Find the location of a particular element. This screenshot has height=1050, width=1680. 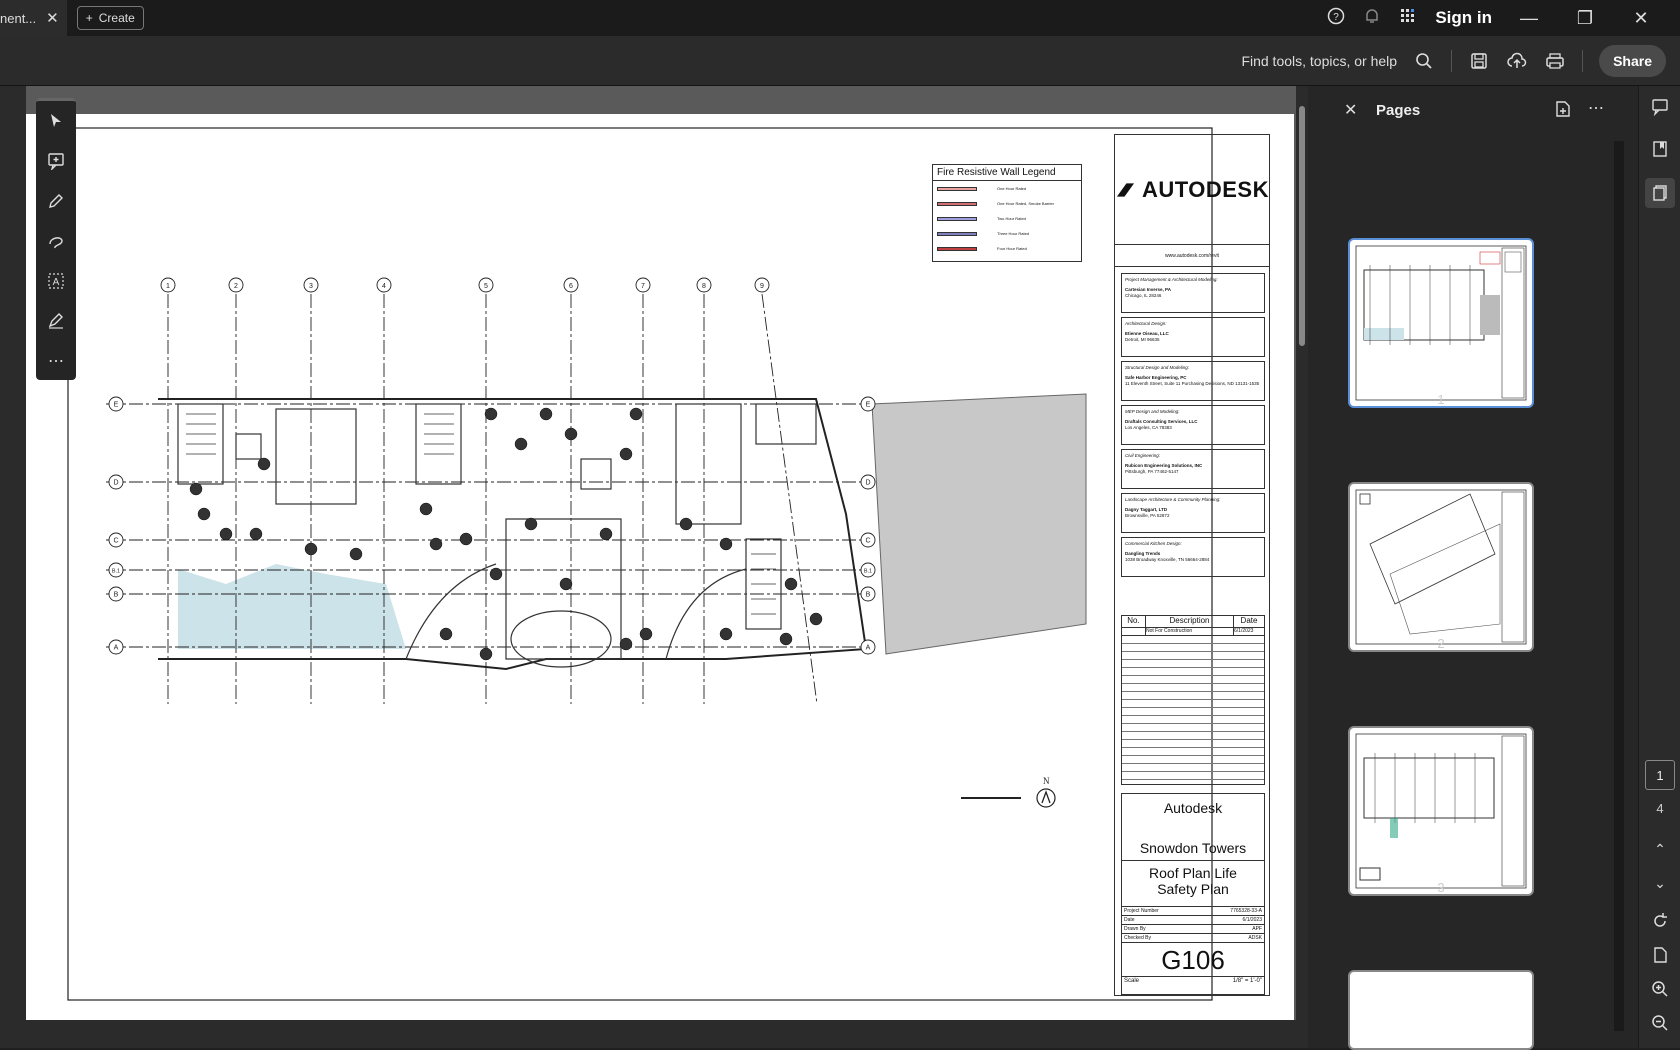

grid-bubble-col: 2 is located at coordinates (236, 285).